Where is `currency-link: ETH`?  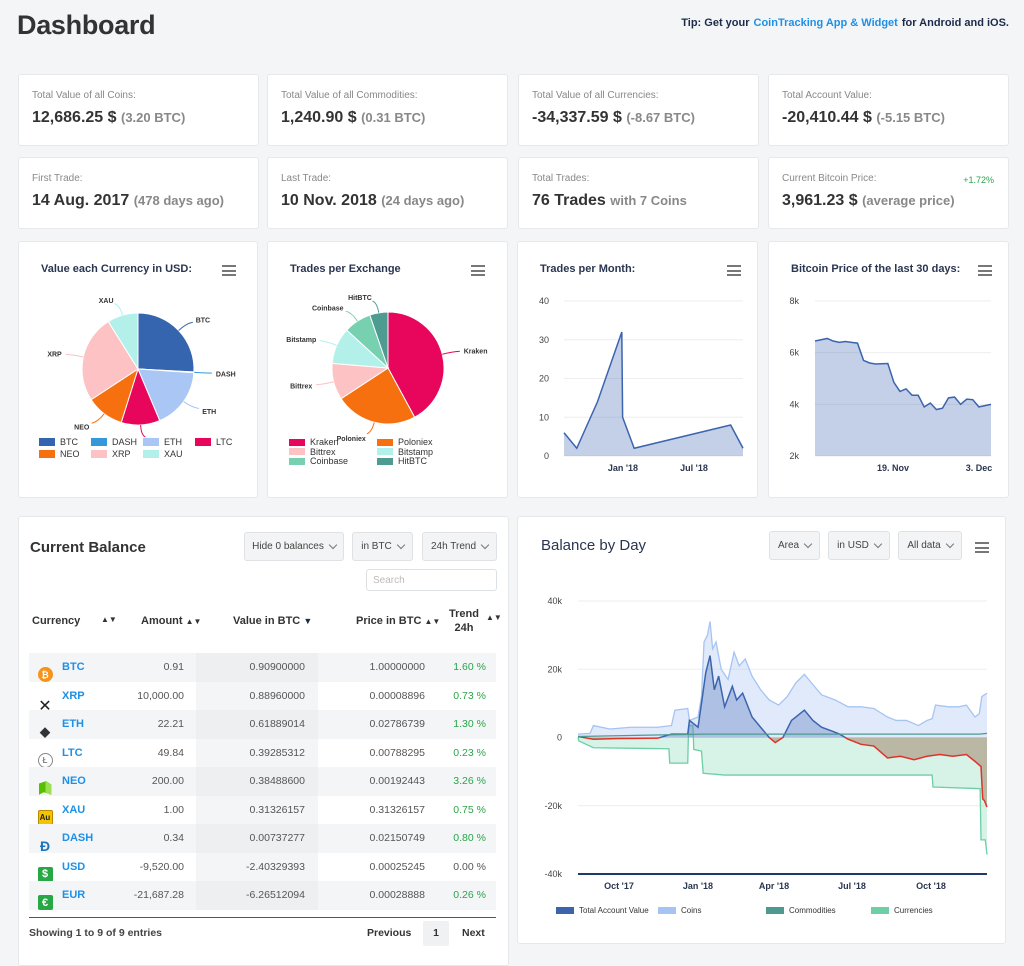 currency-link: ETH is located at coordinates (73, 724).